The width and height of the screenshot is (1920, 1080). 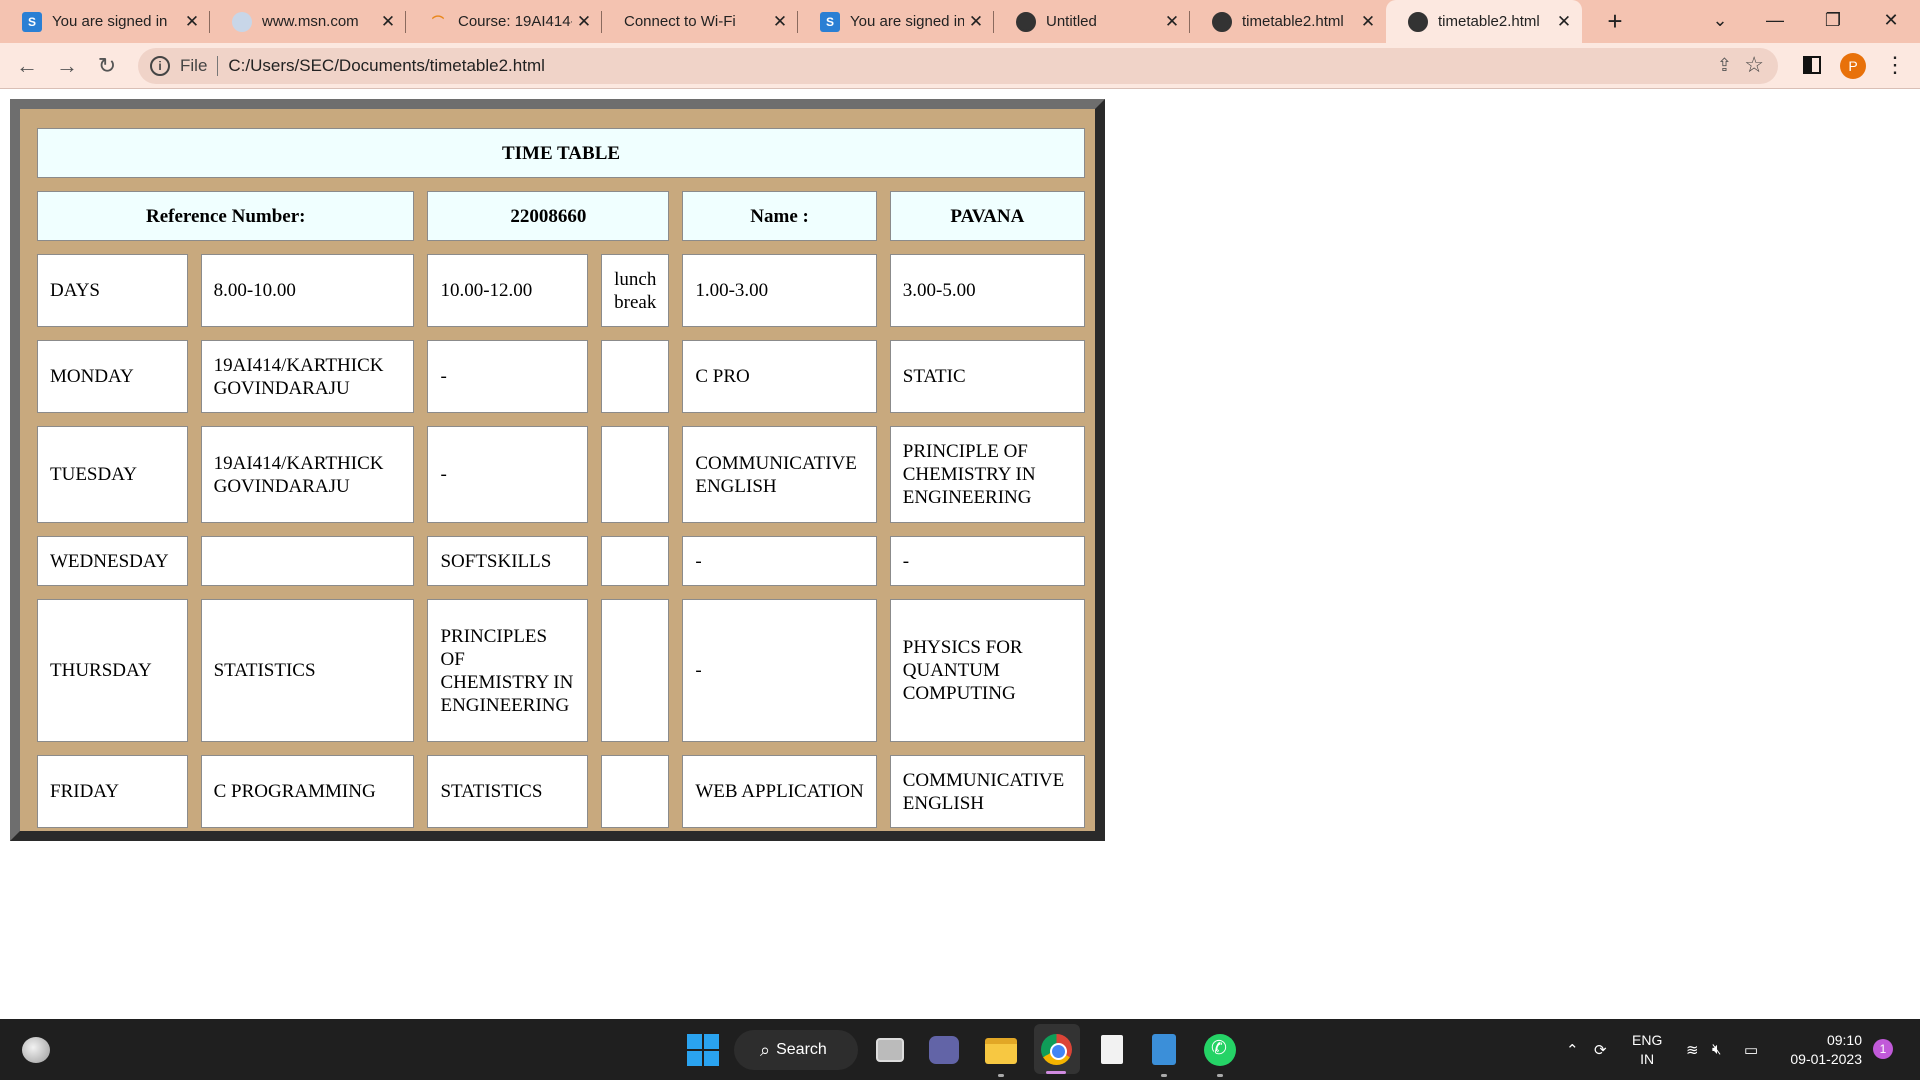 I want to click on days-header: DAYS, so click(x=112, y=290).